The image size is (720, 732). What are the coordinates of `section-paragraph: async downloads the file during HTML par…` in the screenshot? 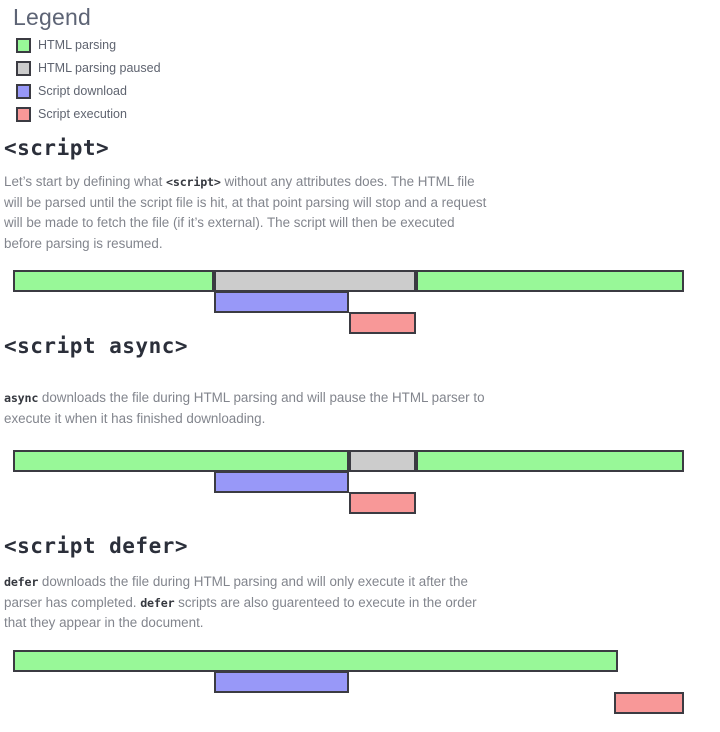 It's located at (250, 408).